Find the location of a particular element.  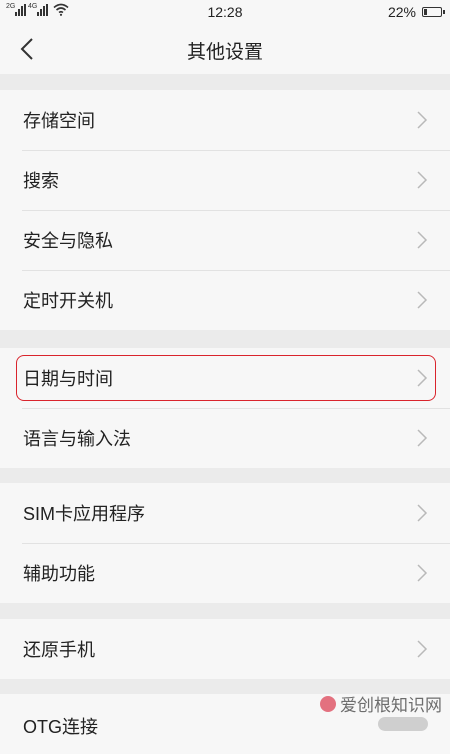

sim-apps-row: SIM卡应用程序 is located at coordinates (225, 513).